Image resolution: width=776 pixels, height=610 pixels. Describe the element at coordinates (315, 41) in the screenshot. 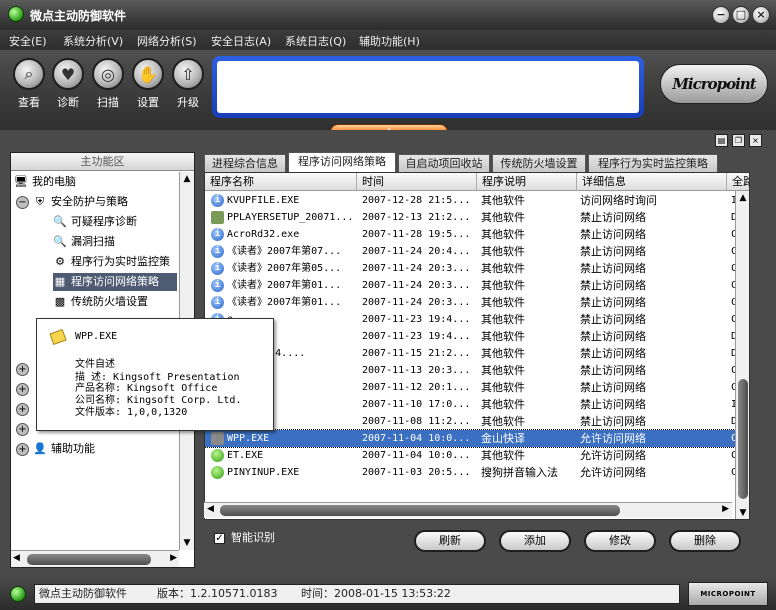

I see `menu-system-log: 系统日志(Q)` at that location.